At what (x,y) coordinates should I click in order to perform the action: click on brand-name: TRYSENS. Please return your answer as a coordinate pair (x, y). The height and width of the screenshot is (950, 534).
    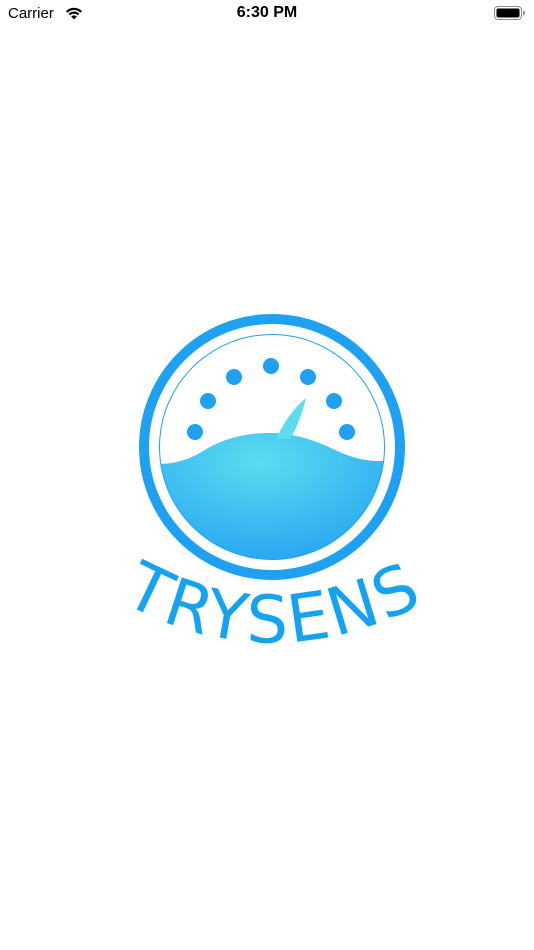
    Looking at the image, I should click on (270, 603).